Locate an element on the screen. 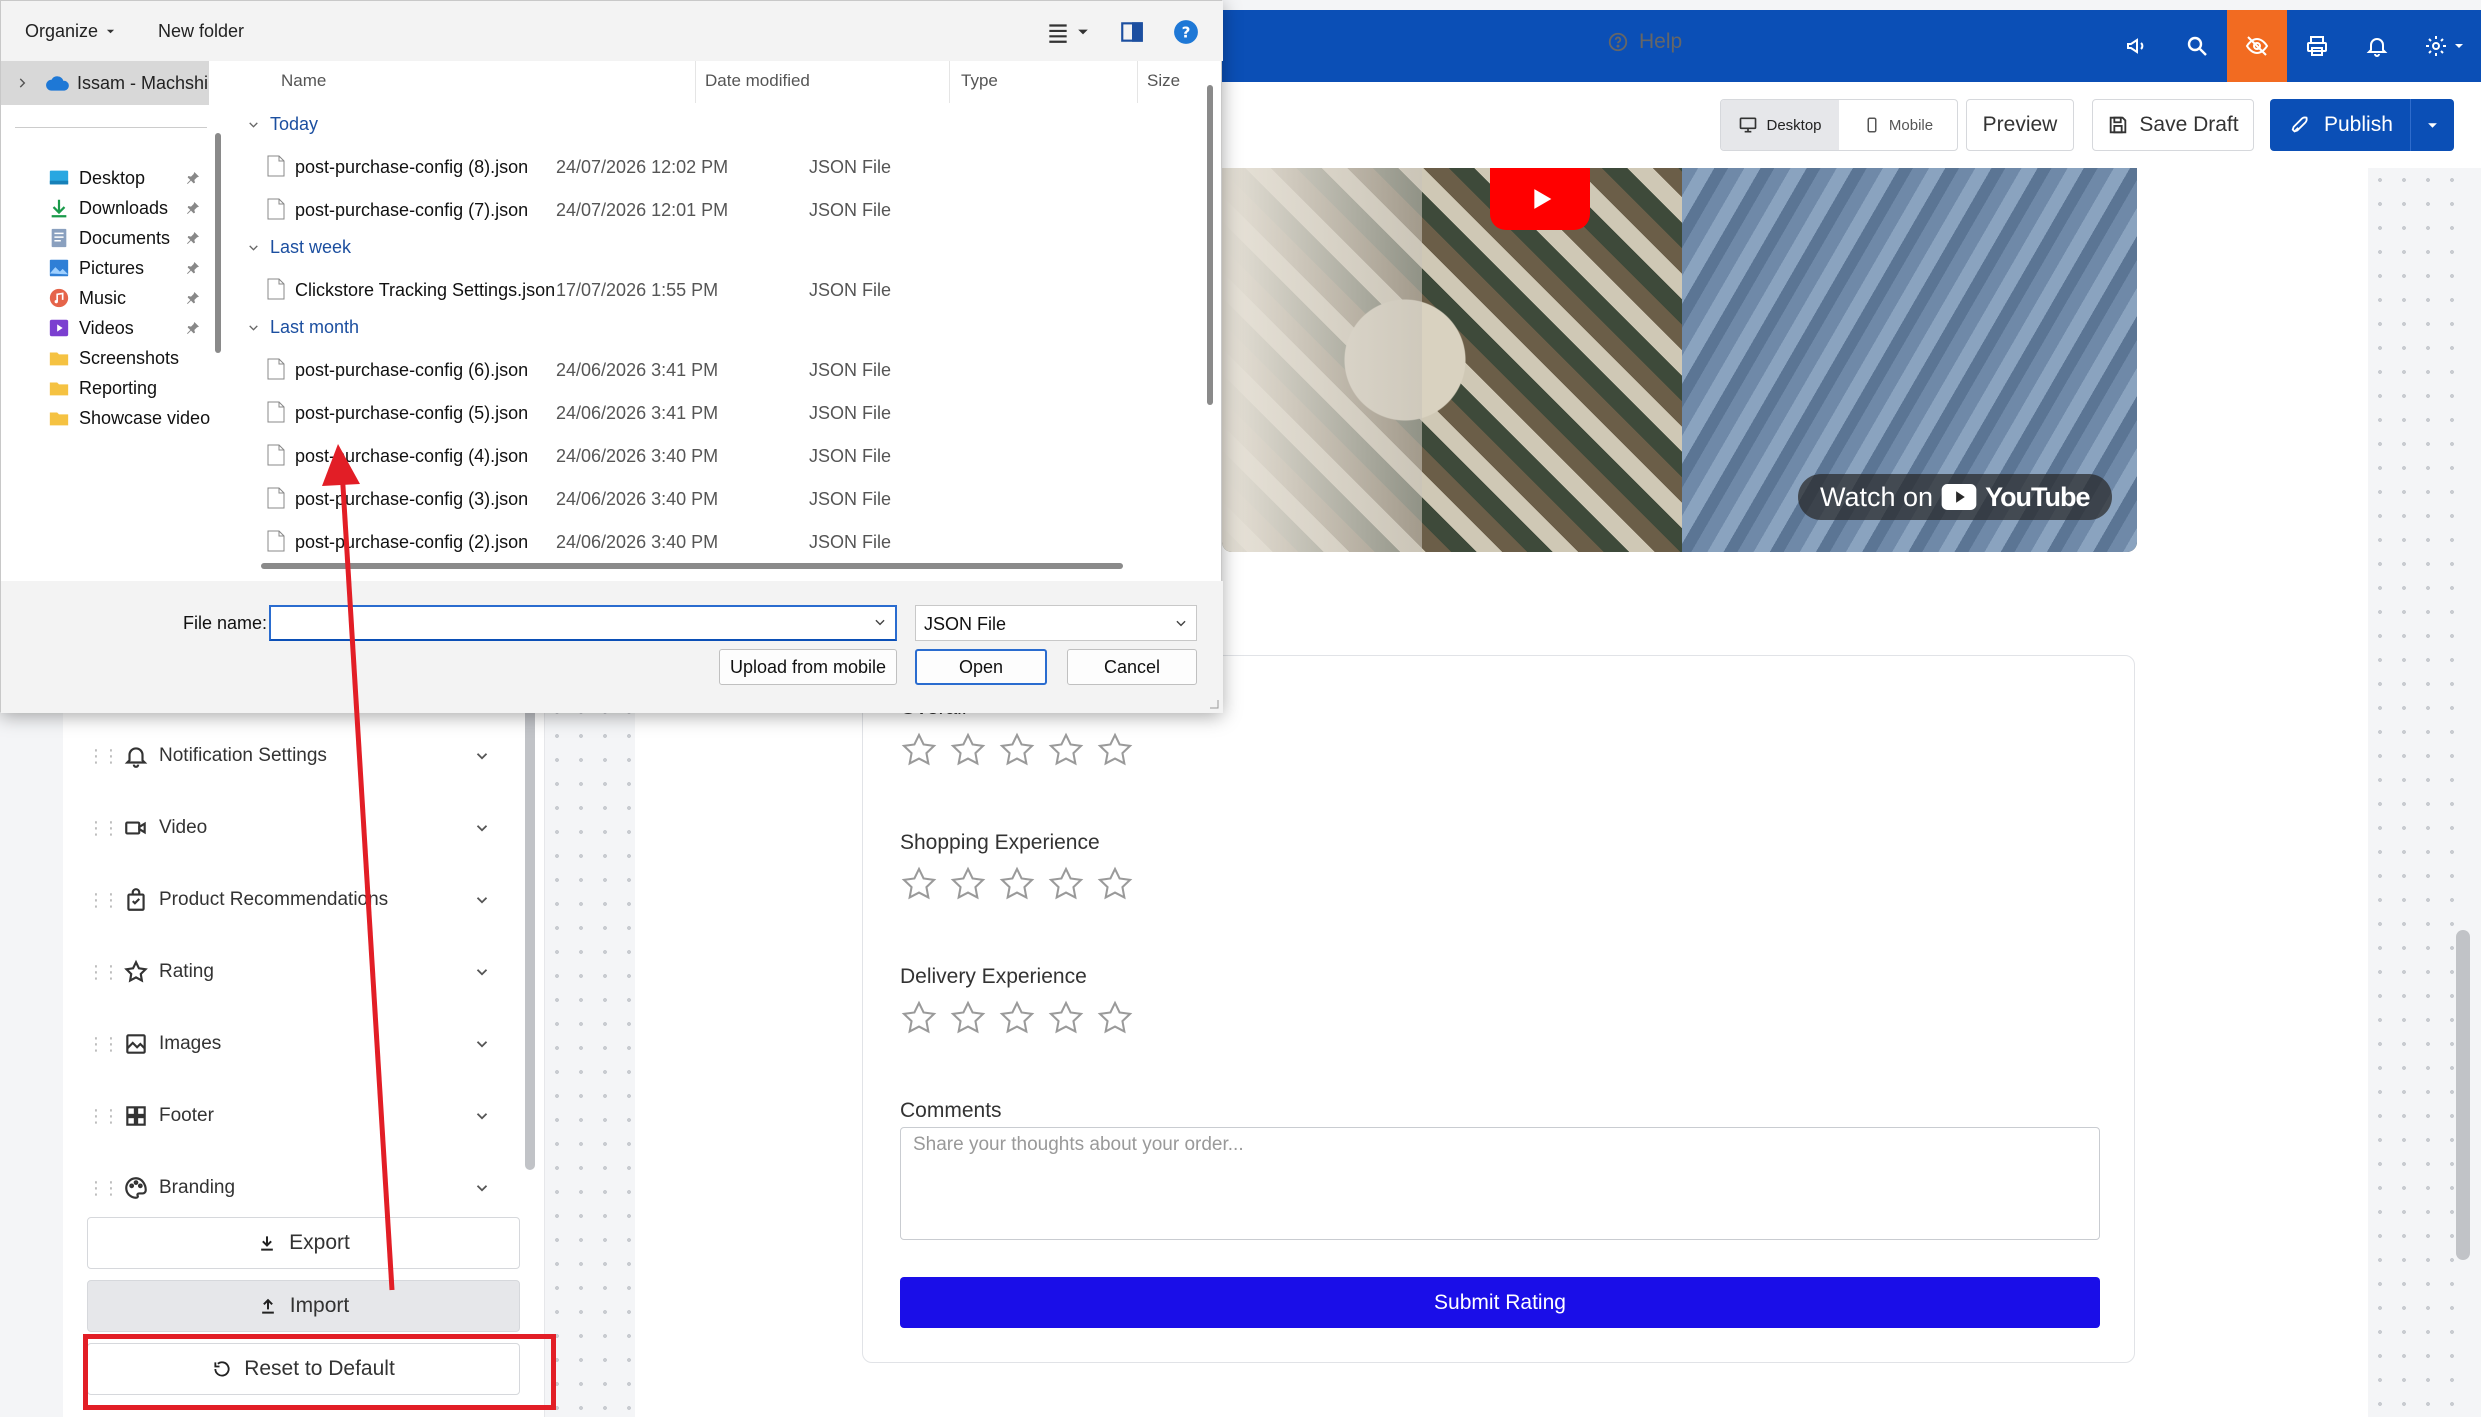 The width and height of the screenshot is (2481, 1417). nav-item-desktop: Desktop is located at coordinates (123, 178).